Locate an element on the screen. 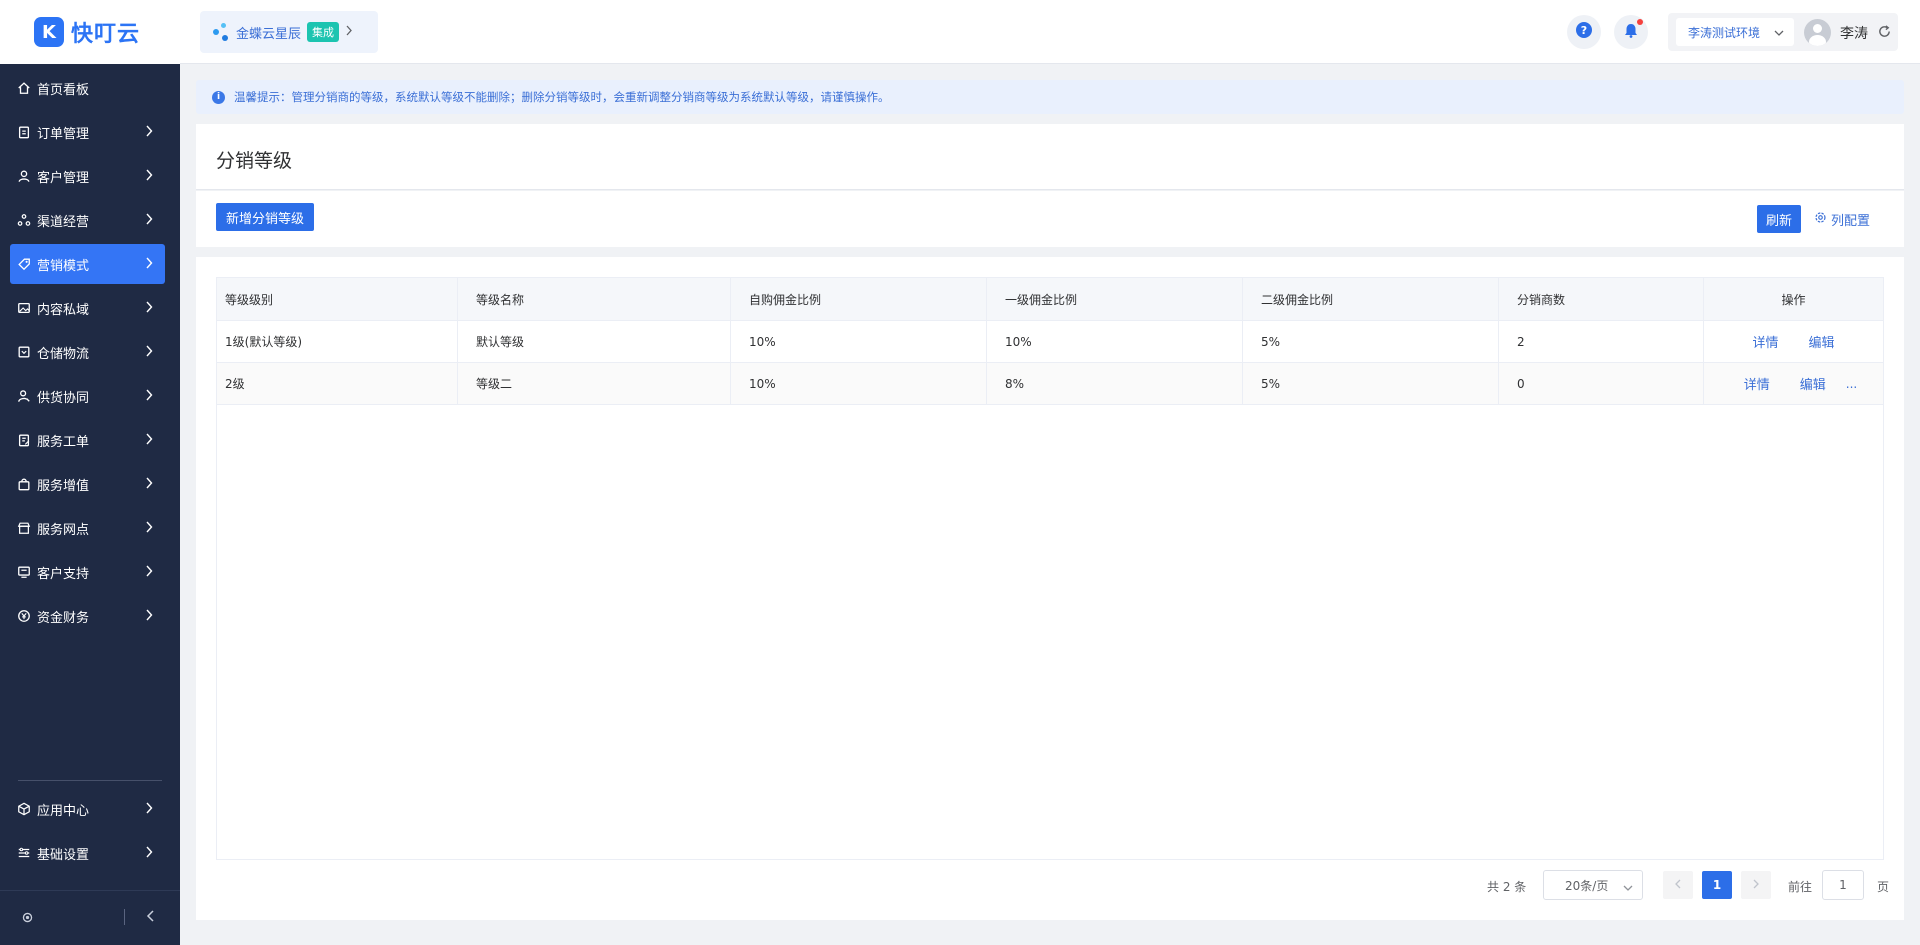  sidebar-item-warehouse: 仓储物流 is located at coordinates (87, 352).